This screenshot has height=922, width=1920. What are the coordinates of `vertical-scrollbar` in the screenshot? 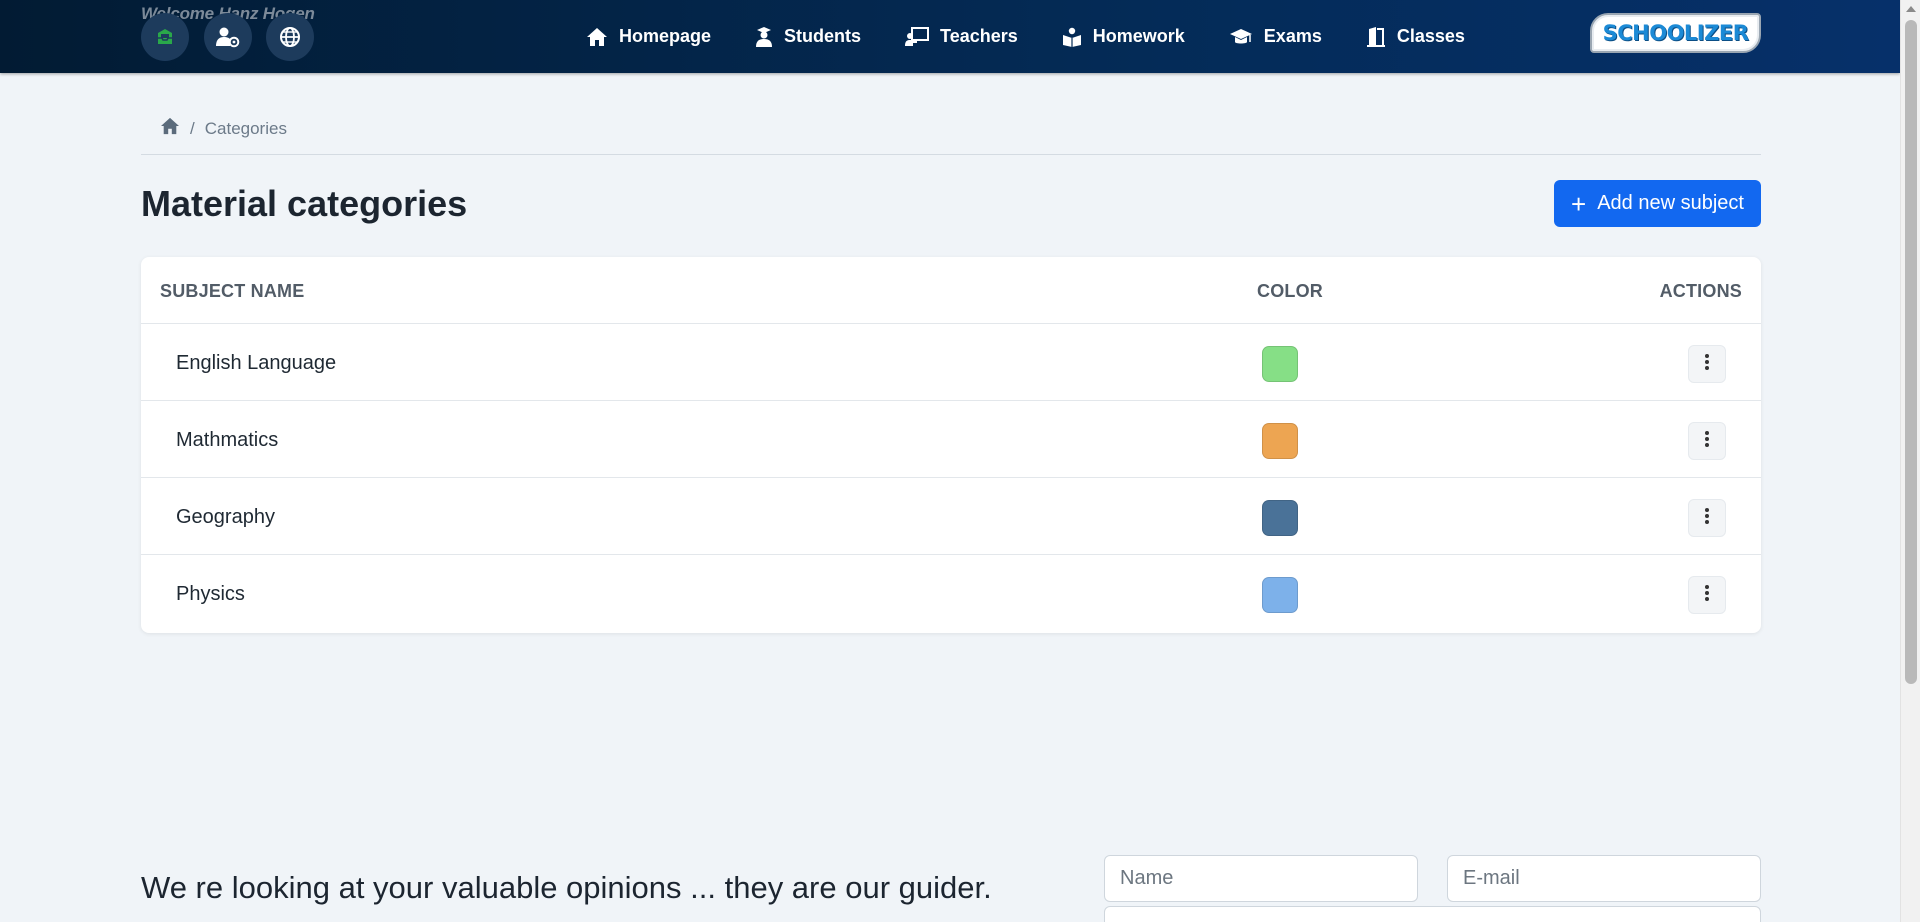 It's located at (1910, 461).